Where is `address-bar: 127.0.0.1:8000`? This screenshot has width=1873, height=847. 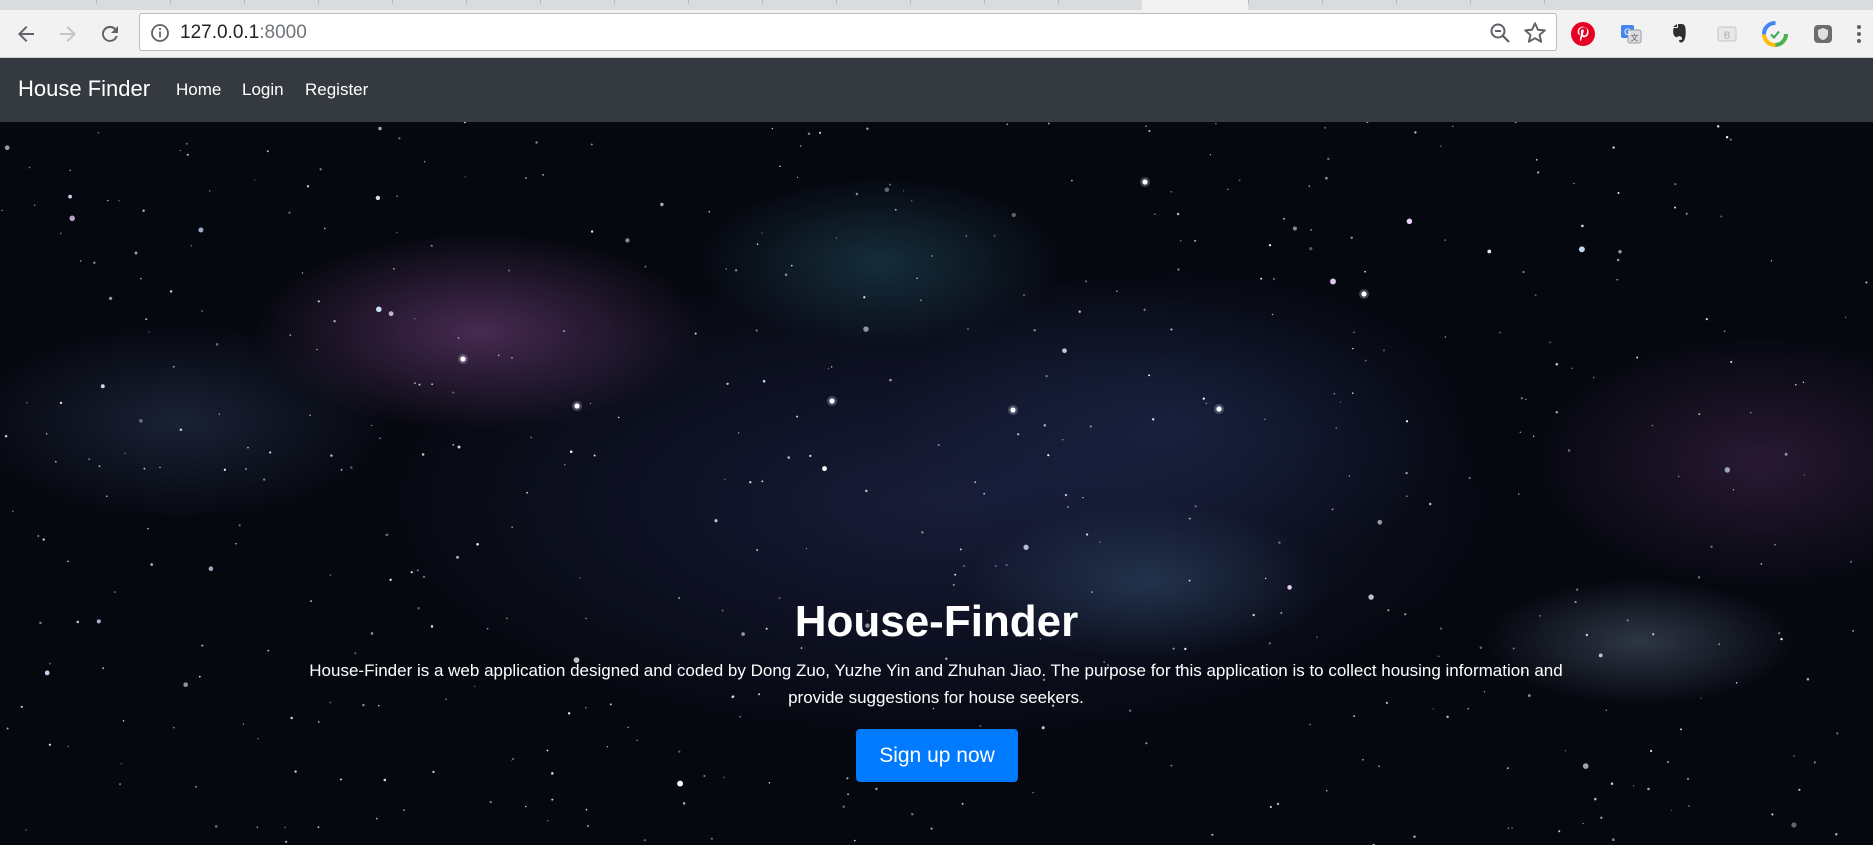 address-bar: 127.0.0.1:8000 is located at coordinates (848, 32).